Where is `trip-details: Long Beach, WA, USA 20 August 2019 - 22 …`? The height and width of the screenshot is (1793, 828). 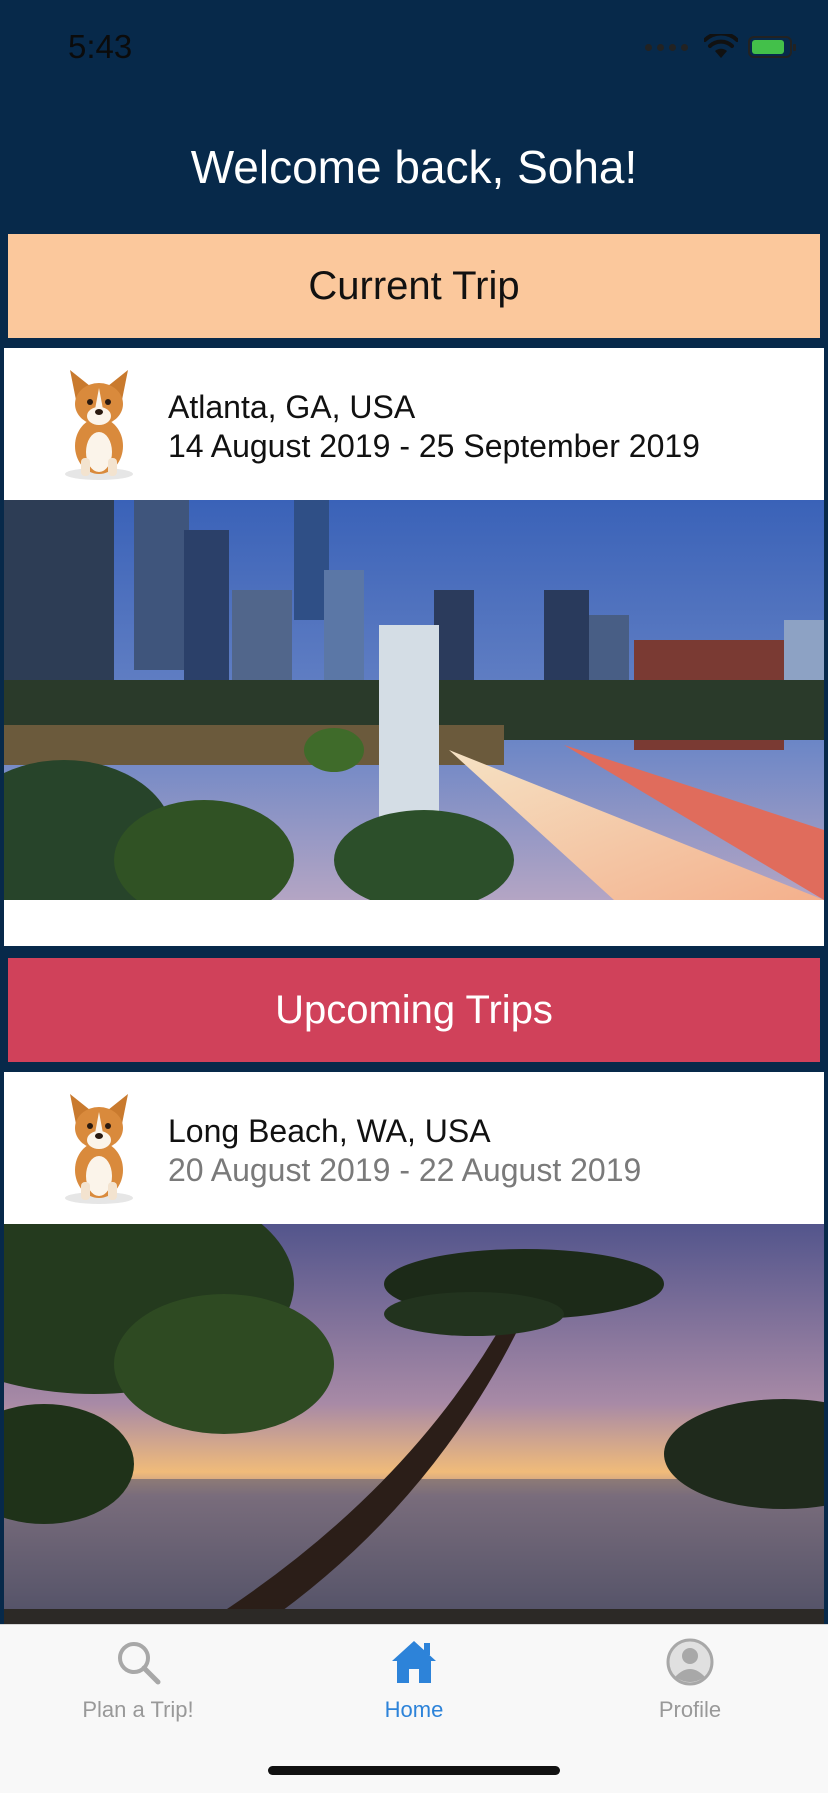 trip-details: Long Beach, WA, USA 20 August 2019 - 22 … is located at coordinates (404, 1151).